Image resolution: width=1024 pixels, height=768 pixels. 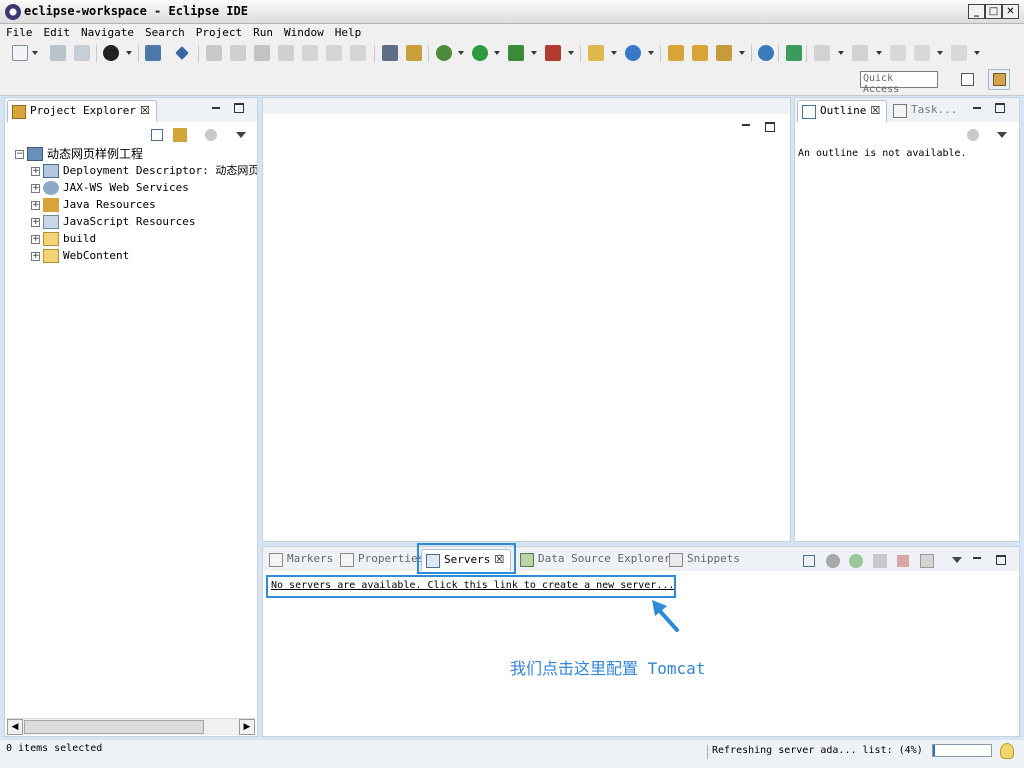 What do you see at coordinates (144, 222) in the screenshot?
I see `tree-item: + JavaScript Resources` at bounding box center [144, 222].